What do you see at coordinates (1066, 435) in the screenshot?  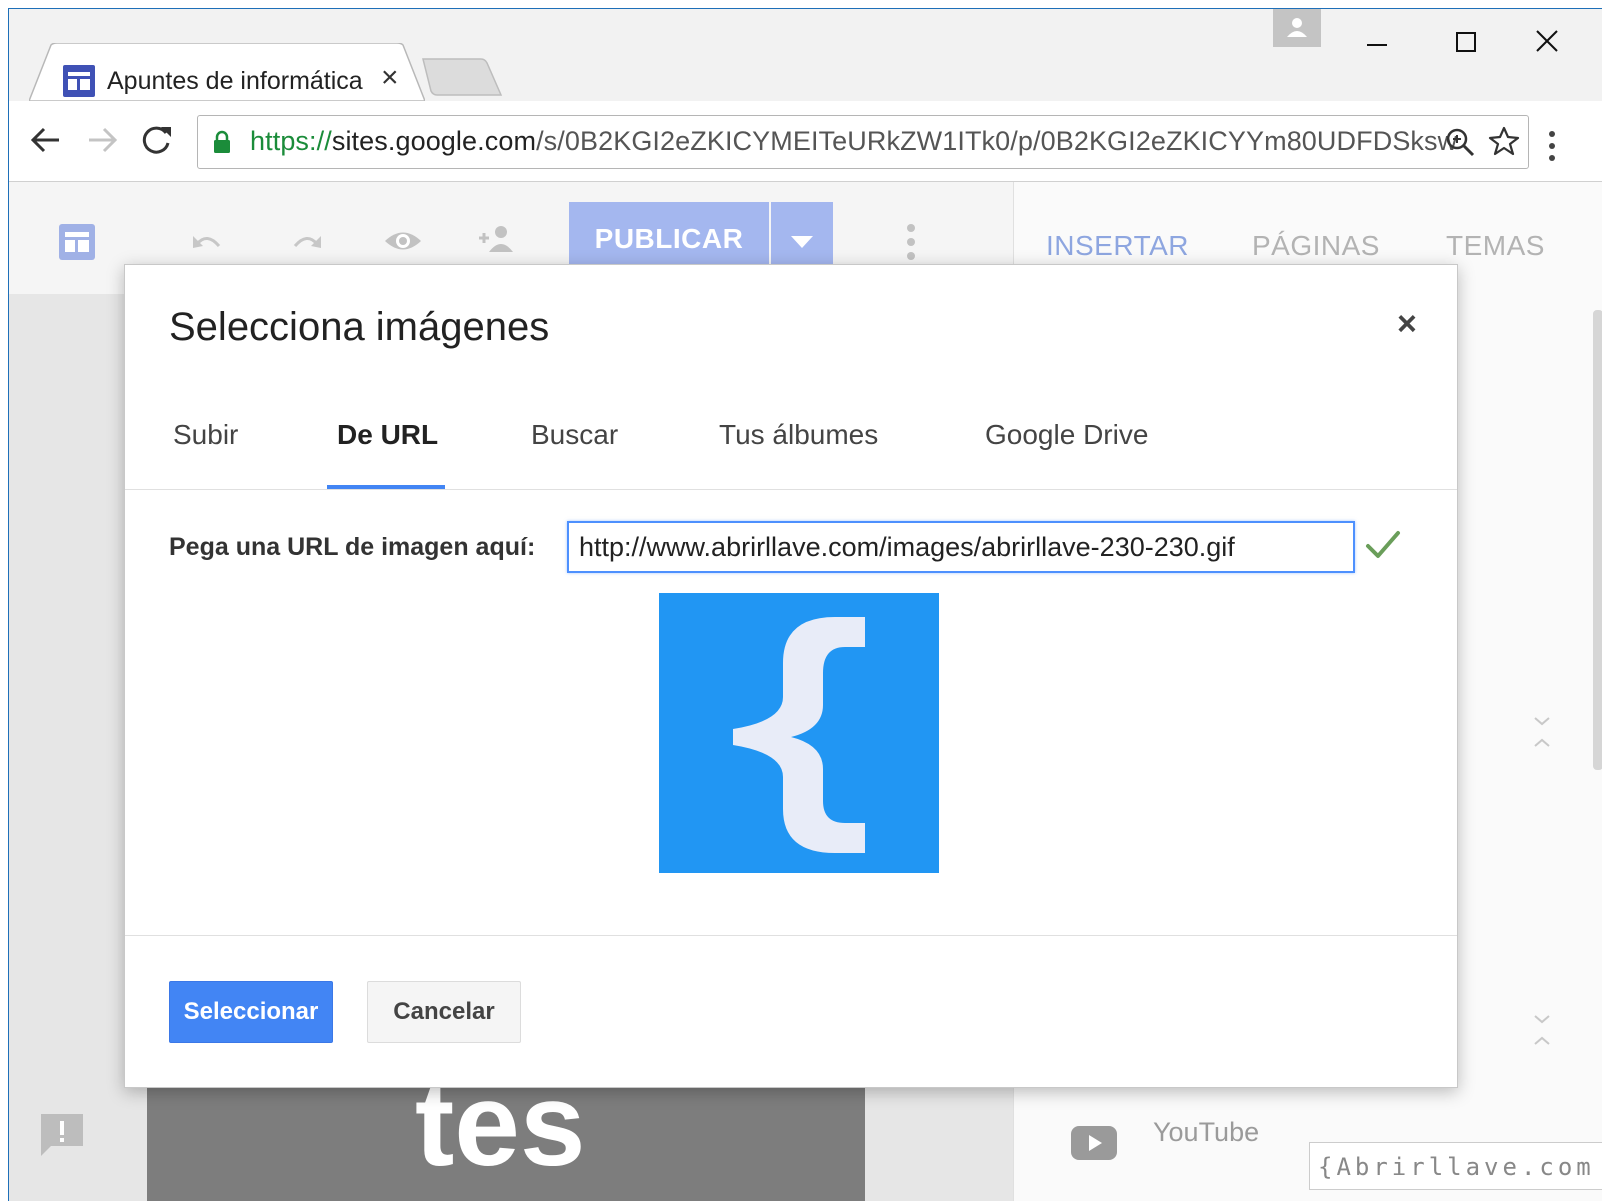 I see `tab-google-drive: Google Drive` at bounding box center [1066, 435].